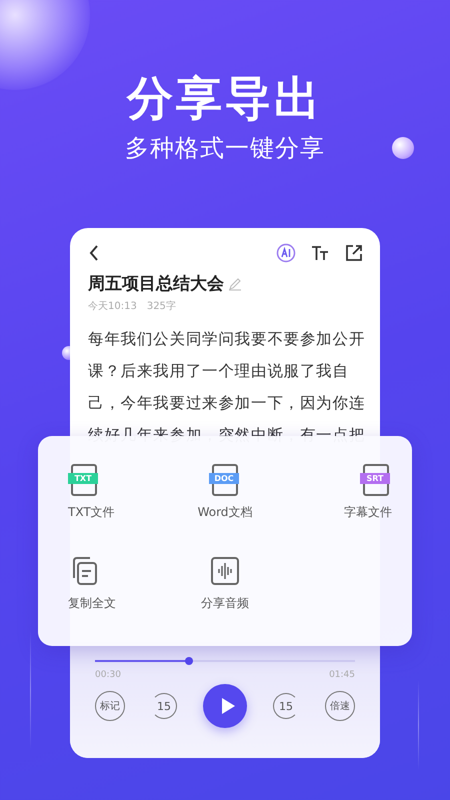 The height and width of the screenshot is (800, 450). I want to click on play-button, so click(225, 706).